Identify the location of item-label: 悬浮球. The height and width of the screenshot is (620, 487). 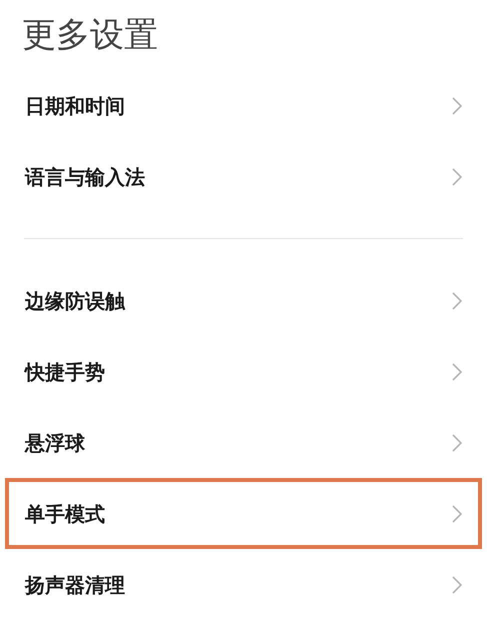
(55, 443).